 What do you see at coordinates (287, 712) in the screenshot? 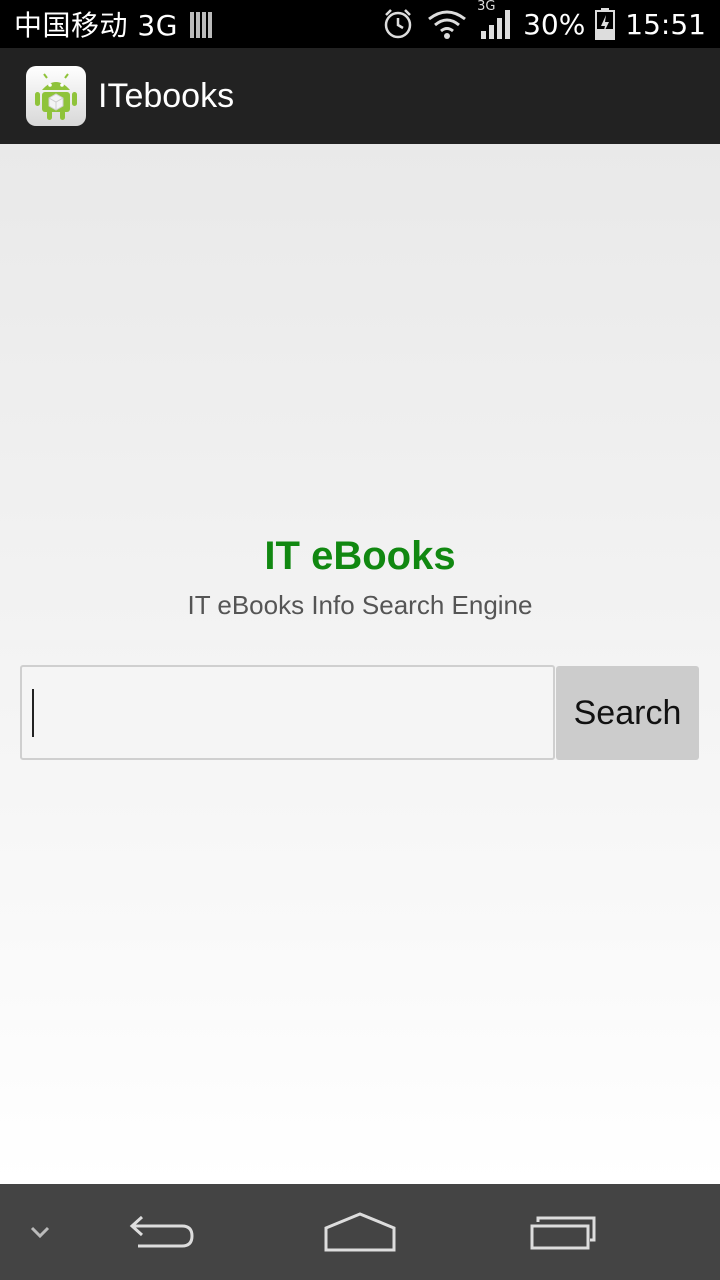
I see `search-input` at bounding box center [287, 712].